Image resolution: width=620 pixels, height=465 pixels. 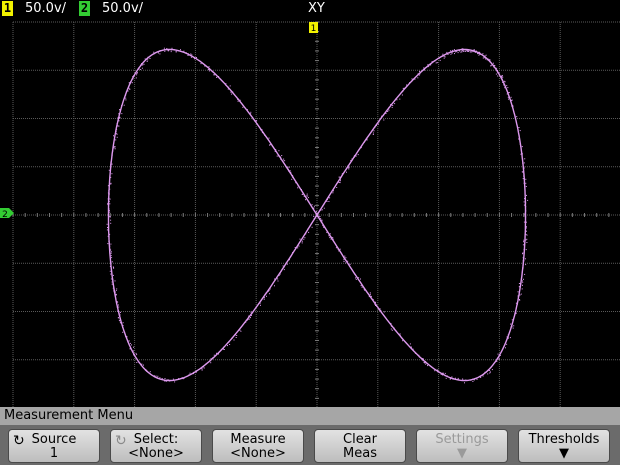 What do you see at coordinates (84, 8) in the screenshot?
I see `channel-2-badge: 2` at bounding box center [84, 8].